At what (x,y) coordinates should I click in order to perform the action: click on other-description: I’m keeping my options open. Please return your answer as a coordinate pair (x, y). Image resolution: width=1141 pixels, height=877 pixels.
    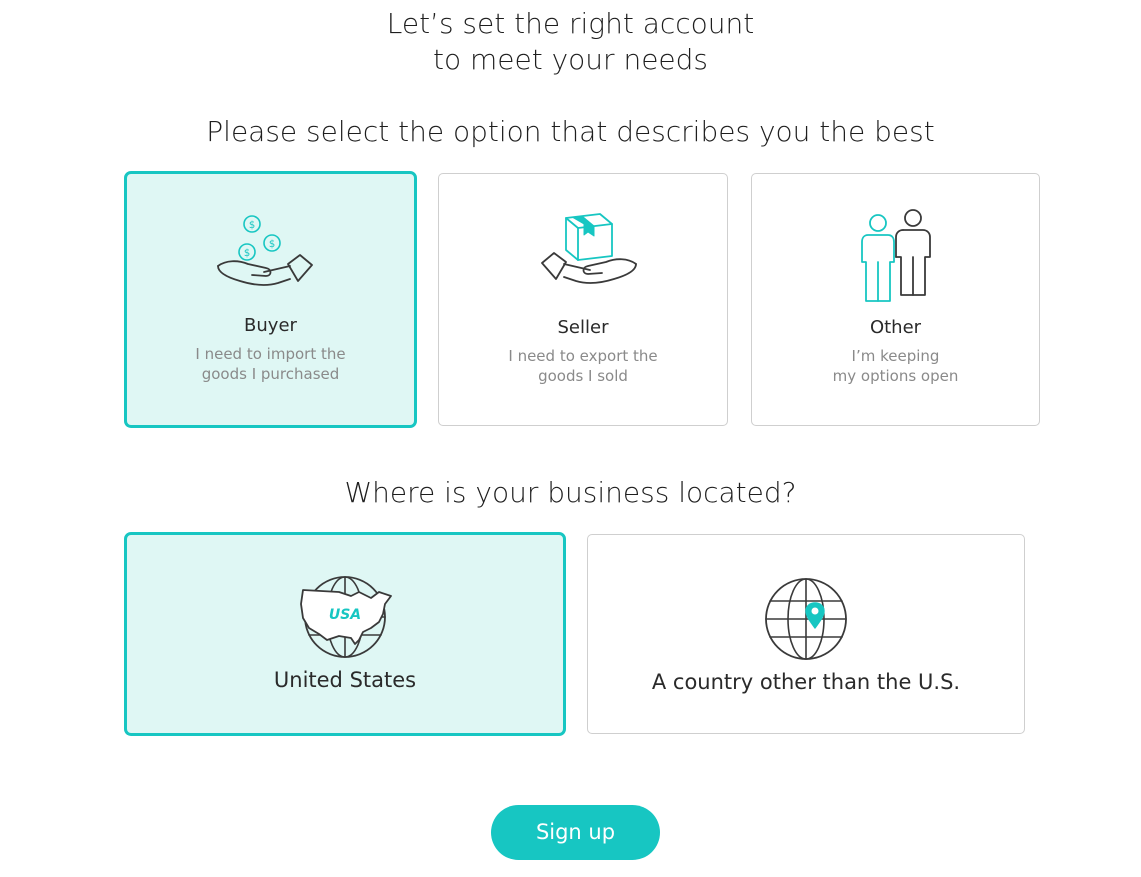
    Looking at the image, I should click on (895, 366).